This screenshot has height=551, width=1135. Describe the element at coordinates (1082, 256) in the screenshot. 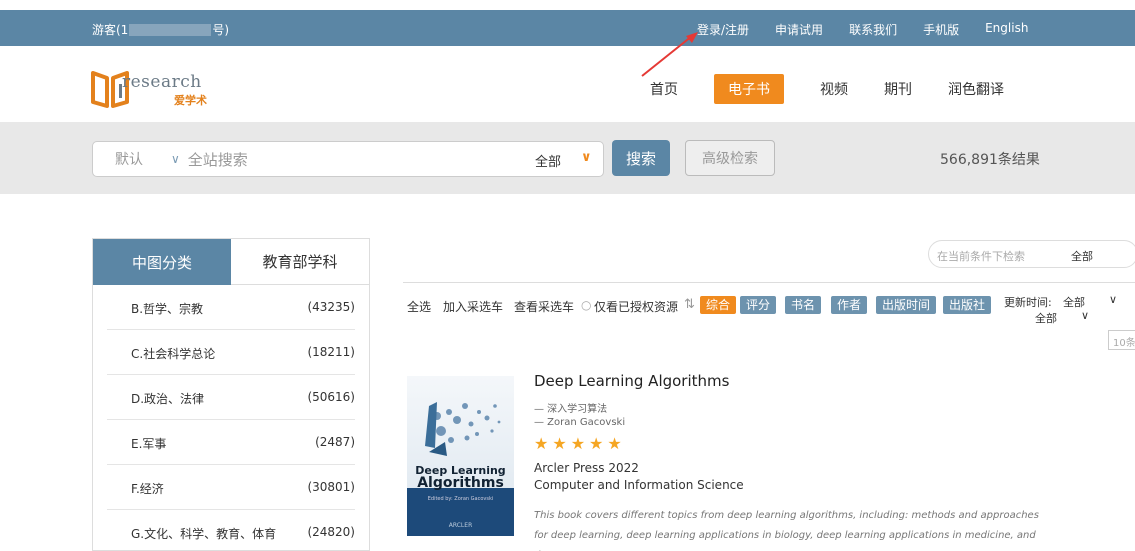

I see `filter-scope-select: 全部` at that location.